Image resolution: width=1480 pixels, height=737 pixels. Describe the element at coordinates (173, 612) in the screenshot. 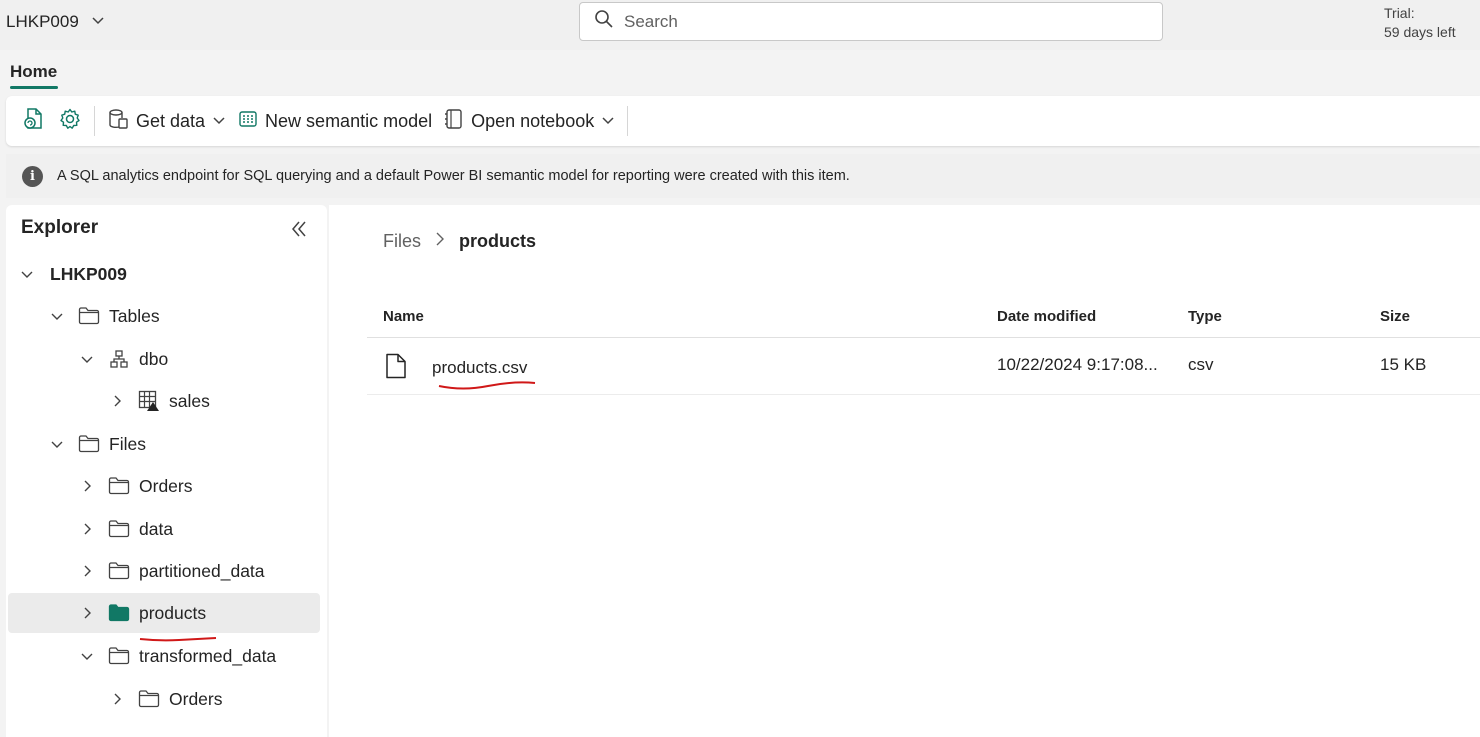

I see `tree-item-label: products` at that location.